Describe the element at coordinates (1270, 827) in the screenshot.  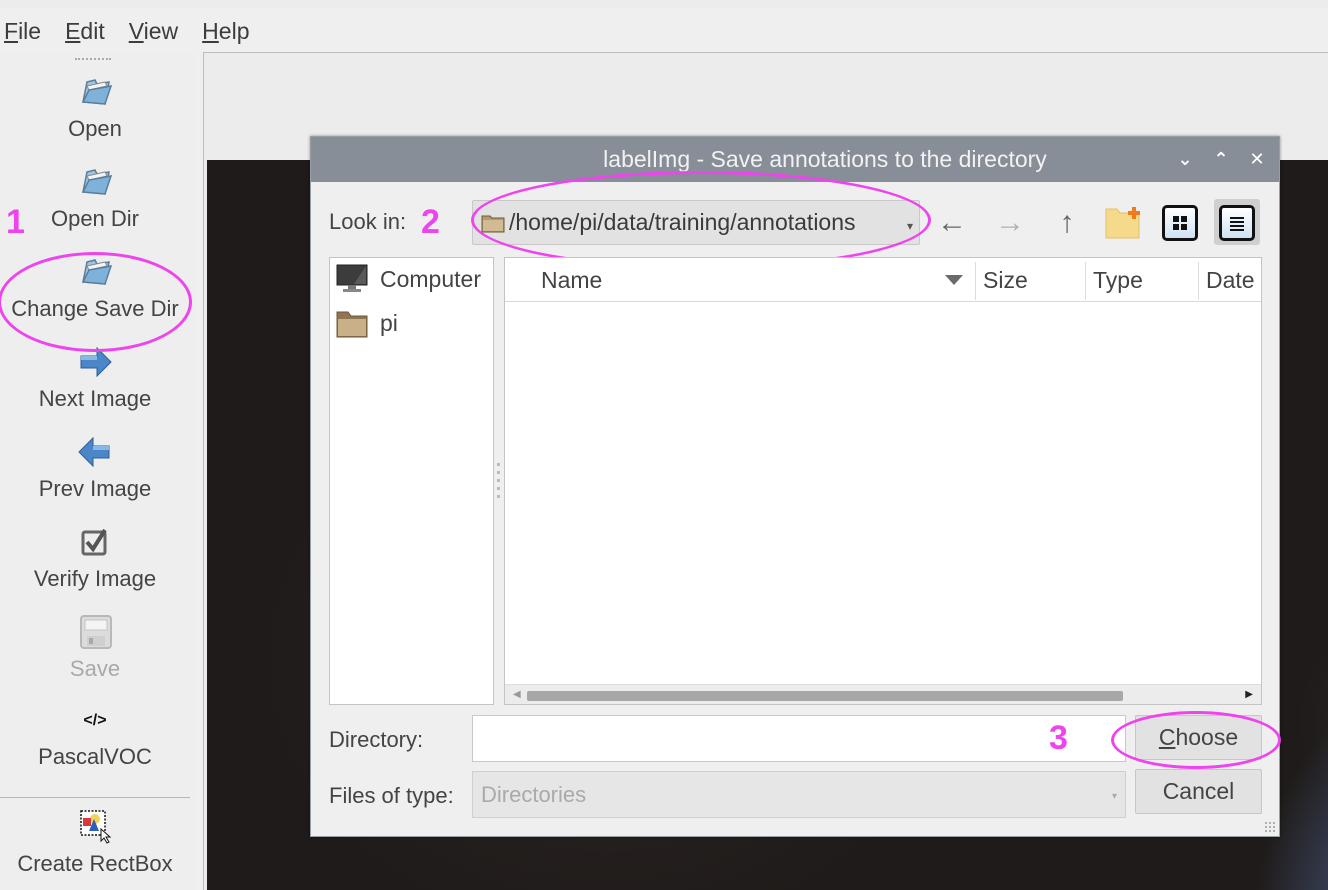
I see `resize-grip-handle` at that location.